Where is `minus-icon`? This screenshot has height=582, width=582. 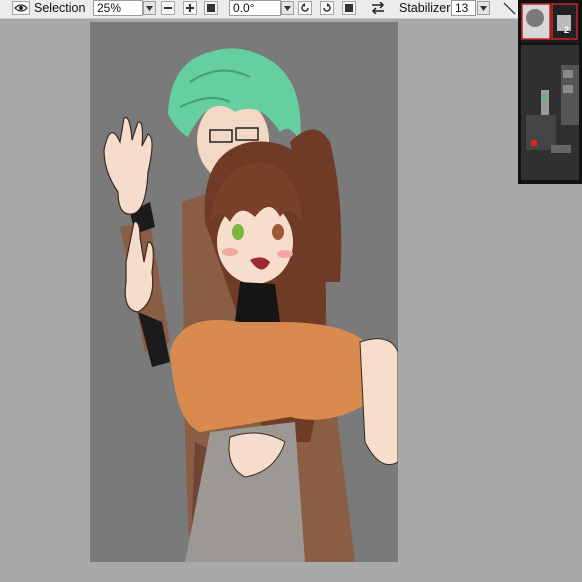
minus-icon is located at coordinates (168, 8).